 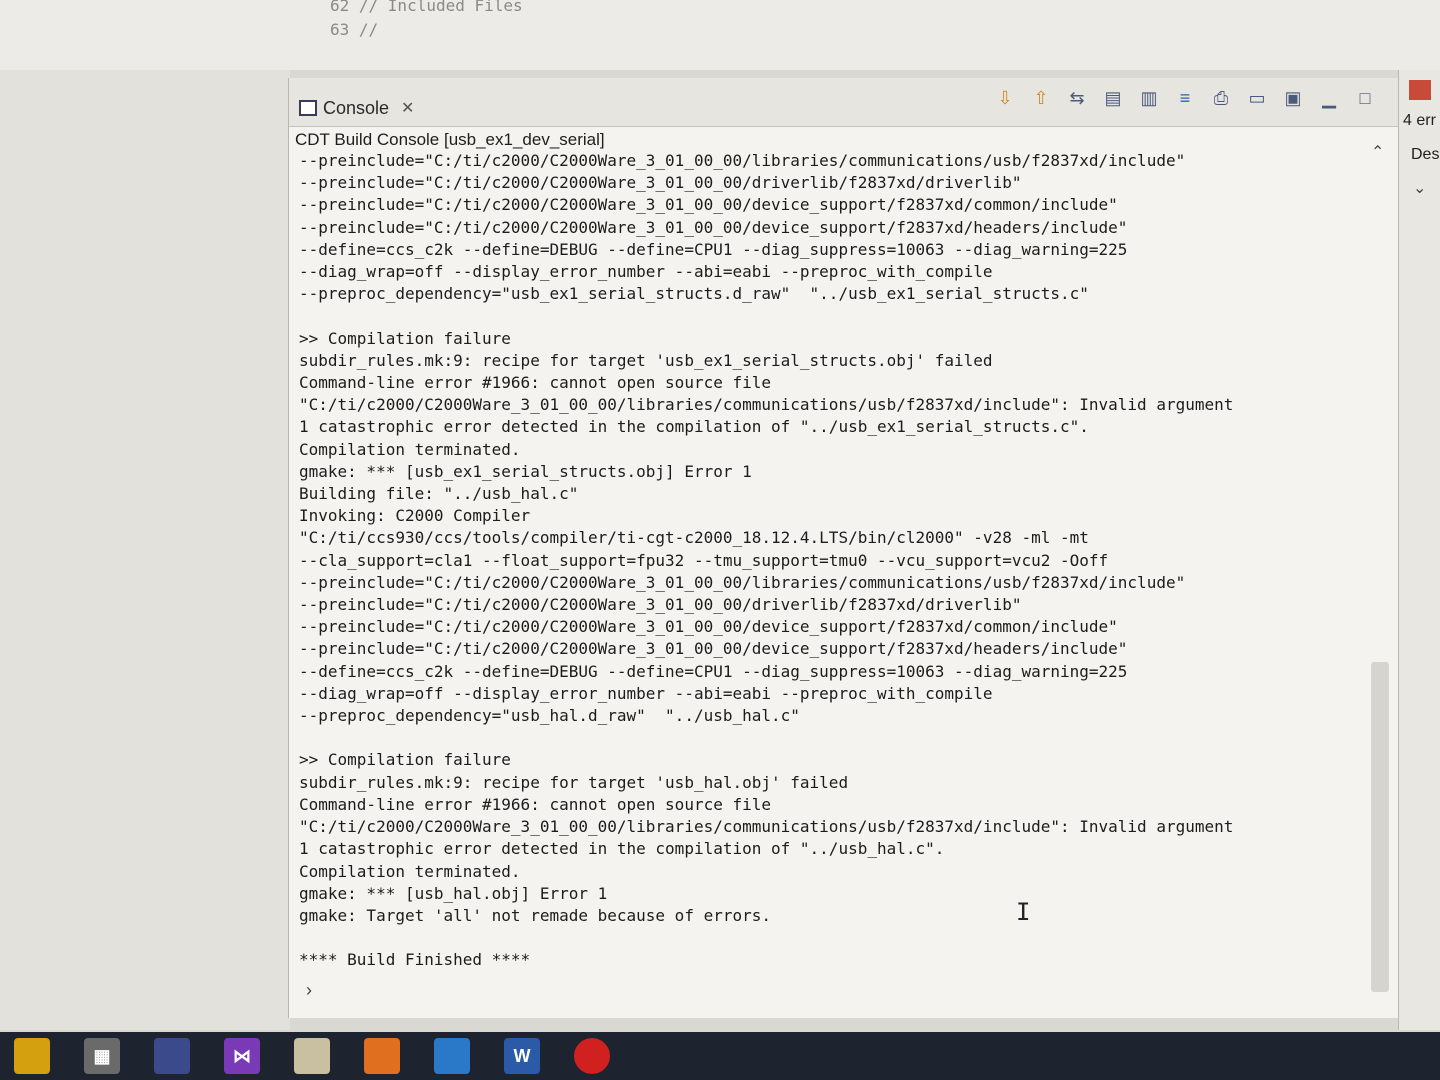 I want to click on arrow-down-icon: ⇩, so click(x=1005, y=98).